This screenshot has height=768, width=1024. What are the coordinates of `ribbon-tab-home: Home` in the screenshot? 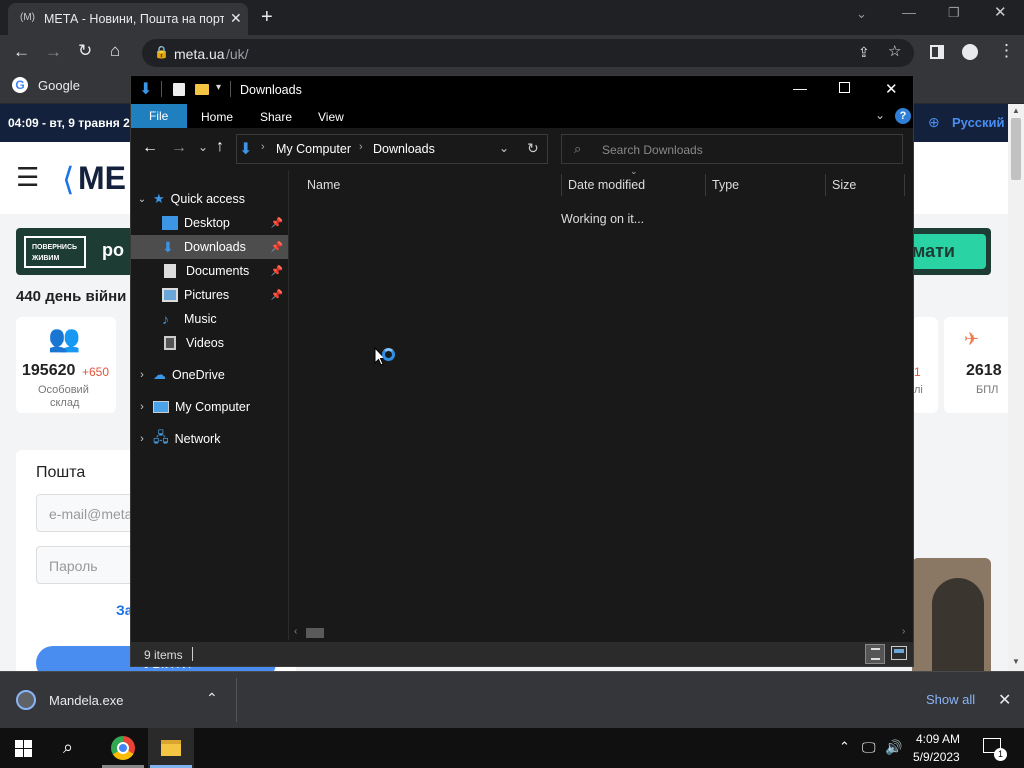 It's located at (217, 117).